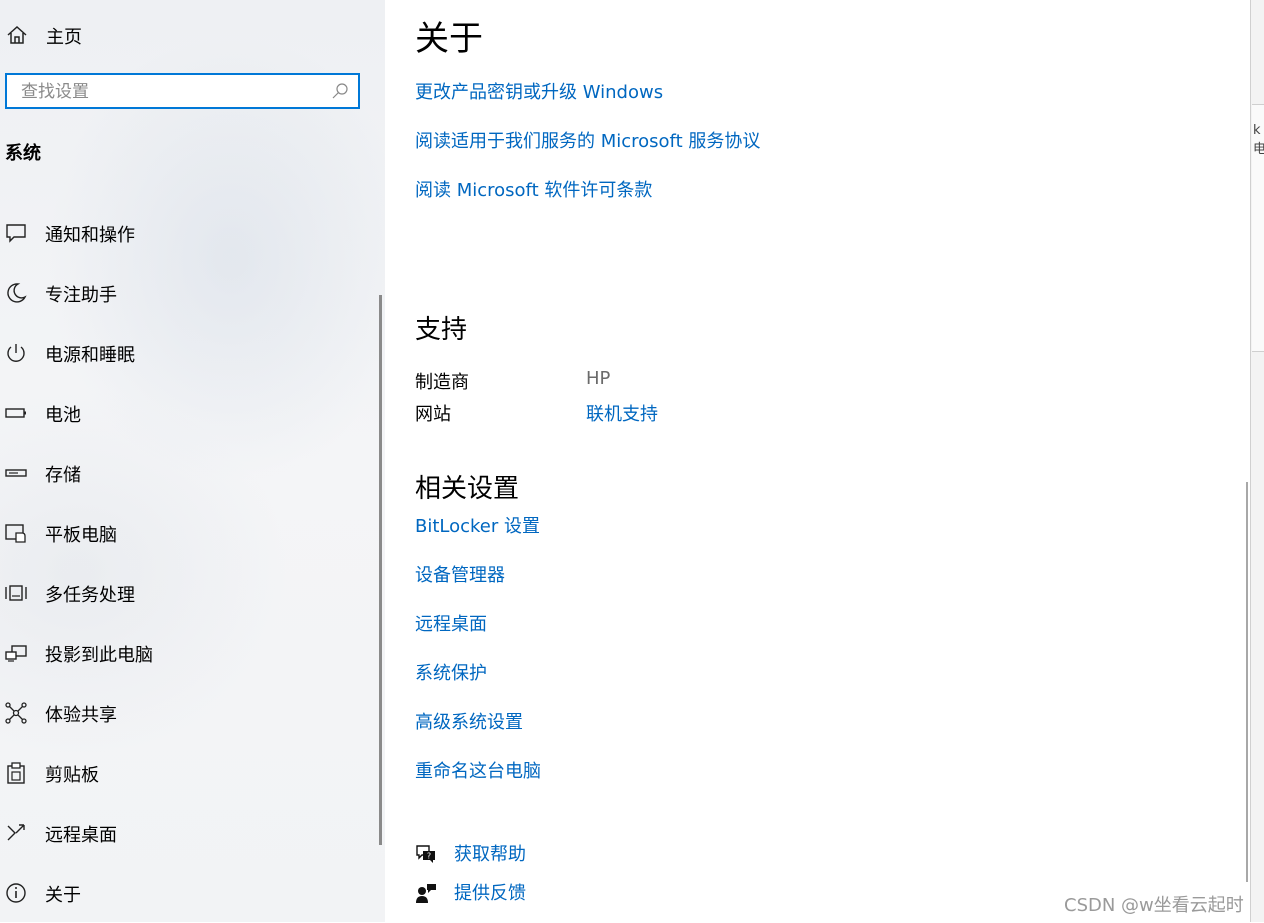 This screenshot has width=1264, height=923. I want to click on device-manager-link: 设备管理器, so click(460, 574).